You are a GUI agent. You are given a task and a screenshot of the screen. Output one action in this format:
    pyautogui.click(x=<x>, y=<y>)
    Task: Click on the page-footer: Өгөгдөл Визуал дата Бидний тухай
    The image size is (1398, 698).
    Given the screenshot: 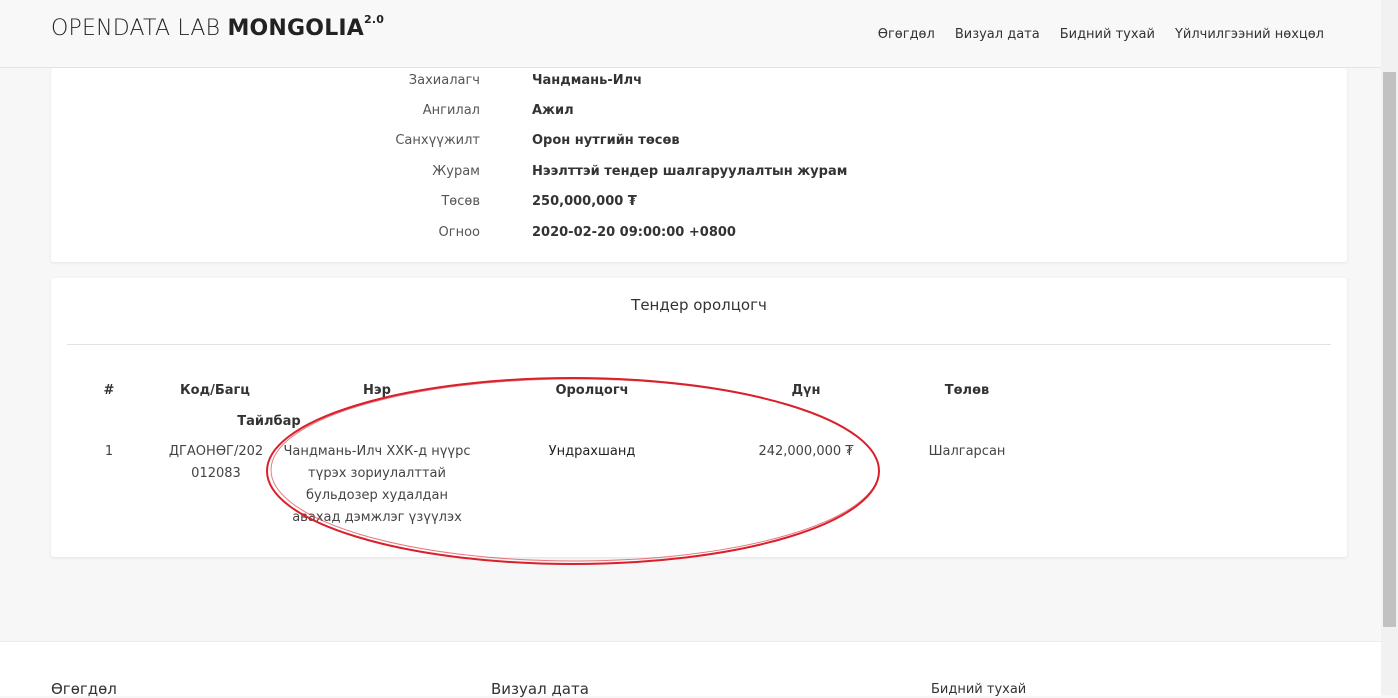 What is the action you would take?
    pyautogui.click(x=690, y=669)
    